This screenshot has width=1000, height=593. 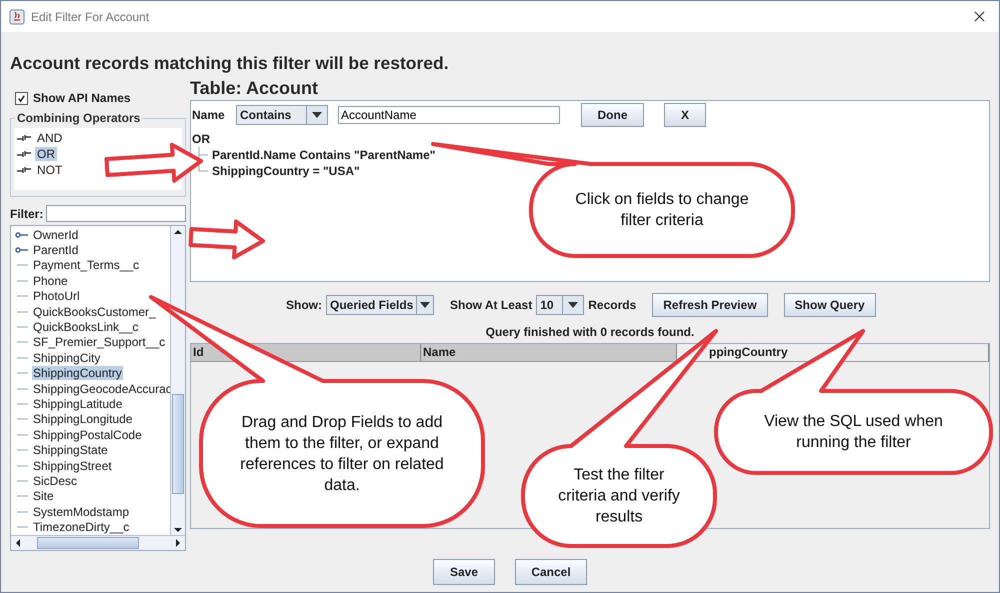 What do you see at coordinates (830, 305) in the screenshot?
I see `preview-button: Show Query` at bounding box center [830, 305].